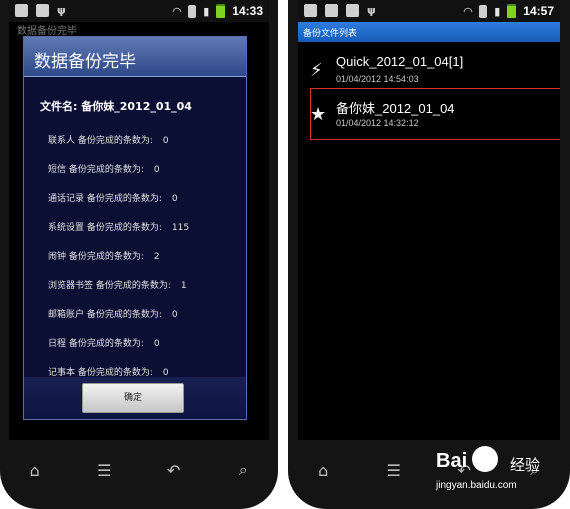 This screenshot has height=509, width=570. Describe the element at coordinates (501, 473) in the screenshot. I see `baidu-watermark: Bai u 经验 jingyan.baidu.com` at that location.